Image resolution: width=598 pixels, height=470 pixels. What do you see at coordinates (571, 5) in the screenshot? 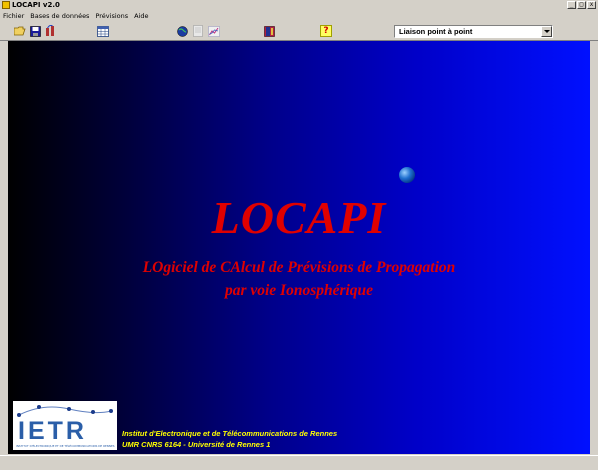
I see `minimize-button: _` at bounding box center [571, 5].